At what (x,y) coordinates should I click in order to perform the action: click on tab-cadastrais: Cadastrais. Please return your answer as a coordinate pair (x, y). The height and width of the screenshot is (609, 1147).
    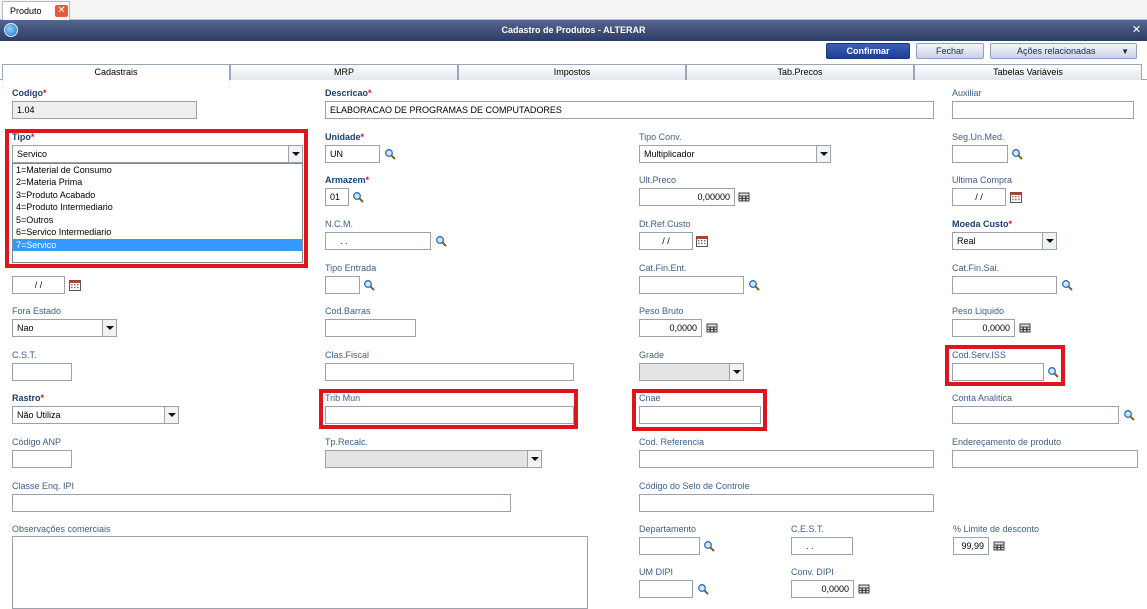
    Looking at the image, I should click on (116, 72).